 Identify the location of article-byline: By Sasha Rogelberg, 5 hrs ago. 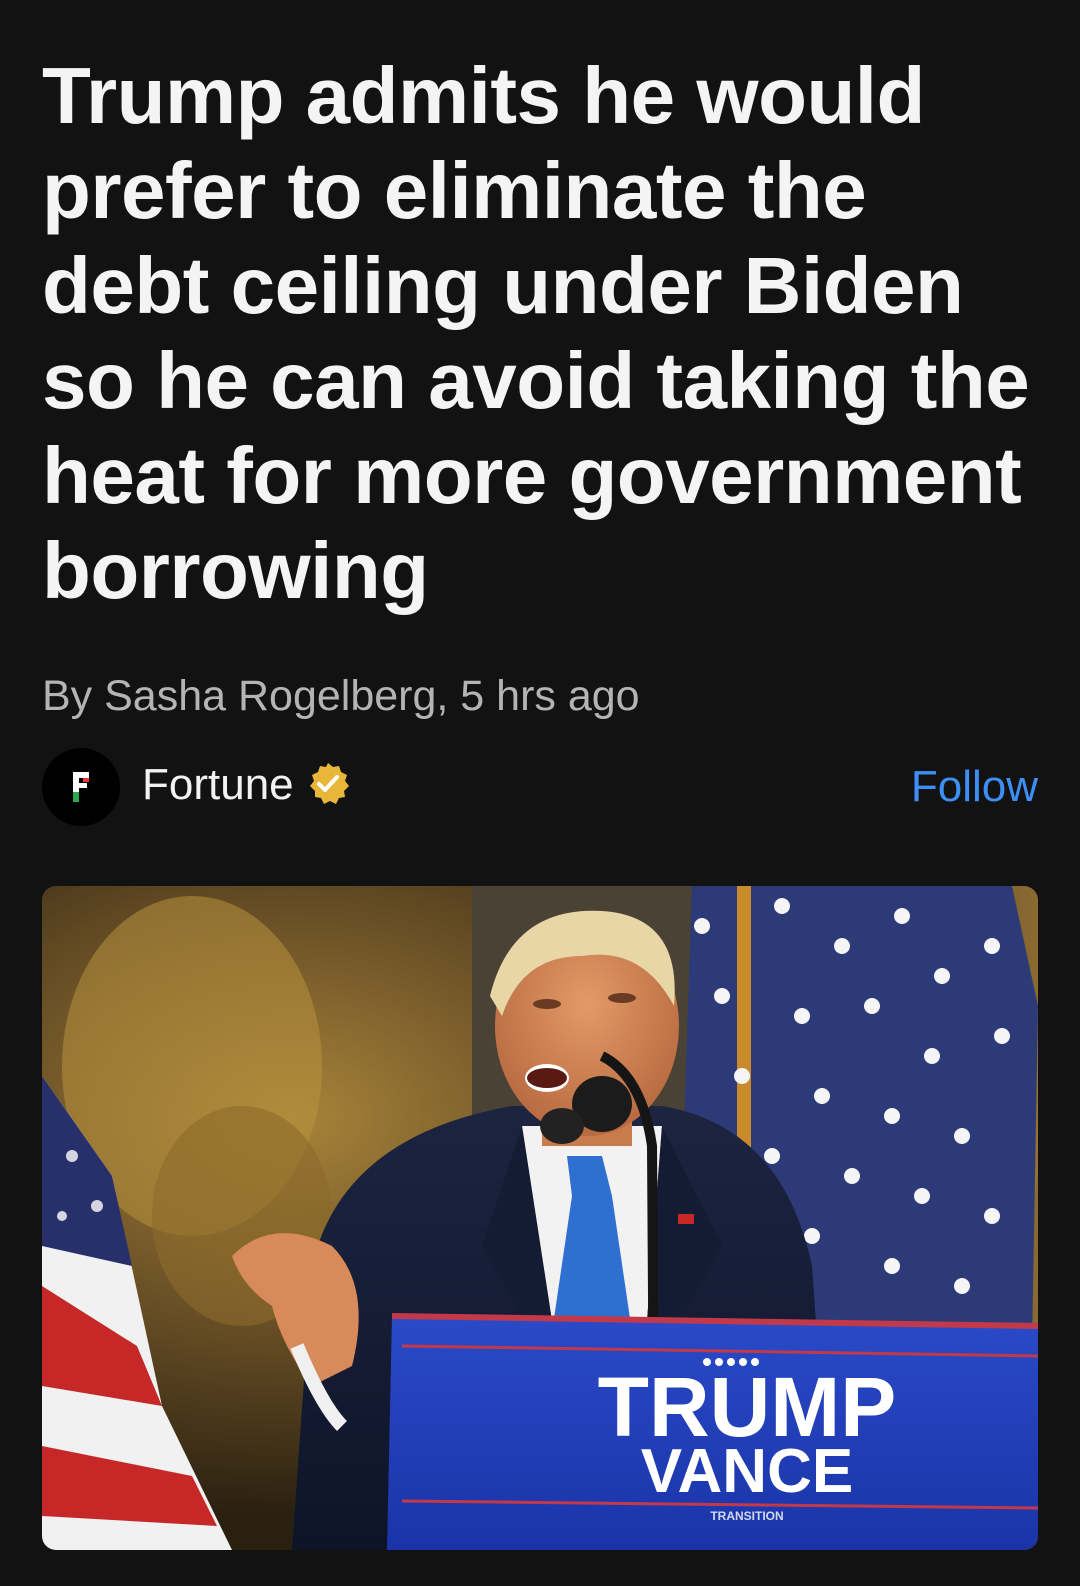
(341, 696).